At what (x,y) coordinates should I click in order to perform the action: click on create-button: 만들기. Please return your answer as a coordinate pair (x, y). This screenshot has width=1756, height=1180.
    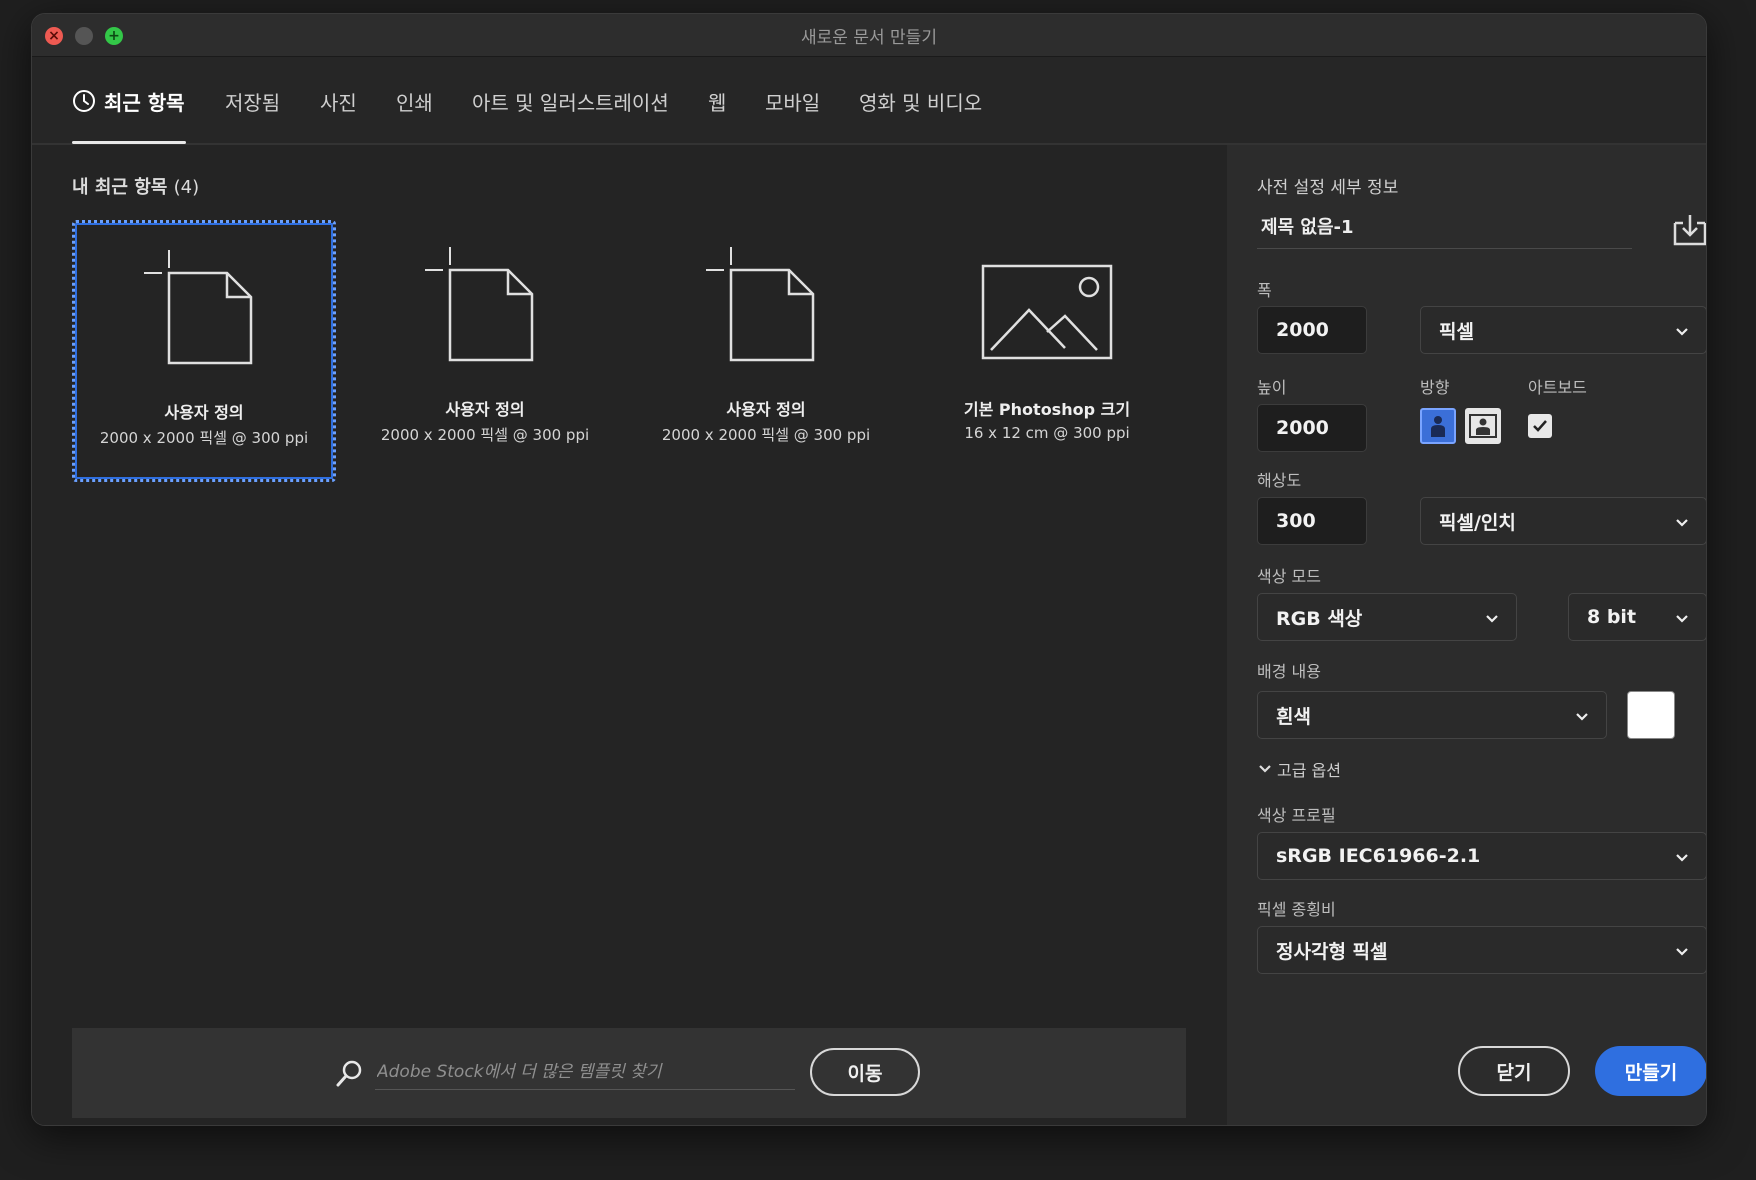
    Looking at the image, I should click on (1650, 1071).